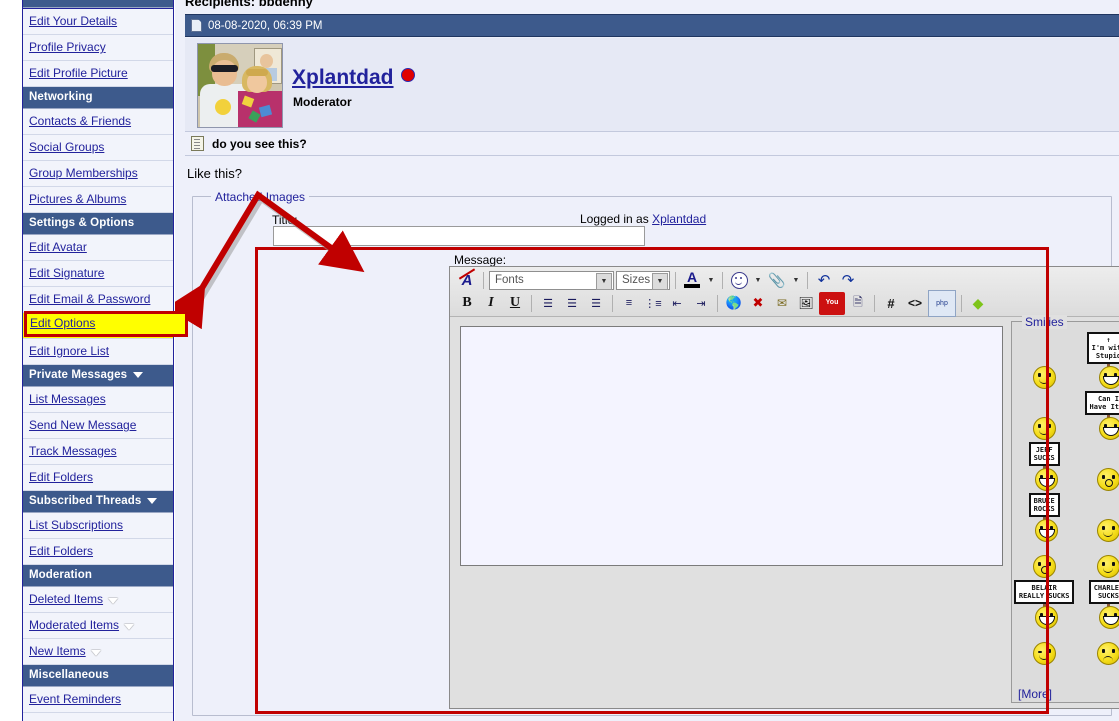 The height and width of the screenshot is (721, 1119). Describe the element at coordinates (74, 625) in the screenshot. I see `sidebar-item-label: Moderated Items` at that location.